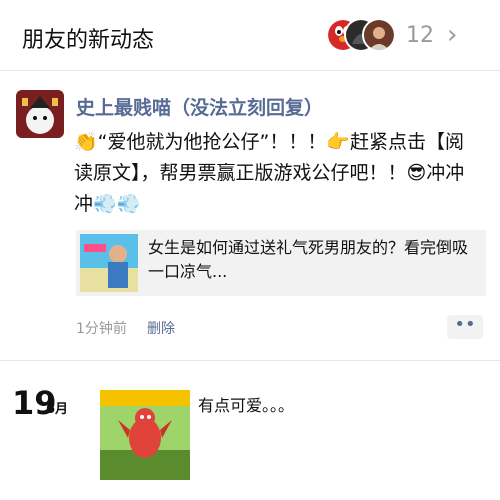 The height and width of the screenshot is (500, 500). What do you see at coordinates (379, 35) in the screenshot?
I see `friend-avatar-person` at bounding box center [379, 35].